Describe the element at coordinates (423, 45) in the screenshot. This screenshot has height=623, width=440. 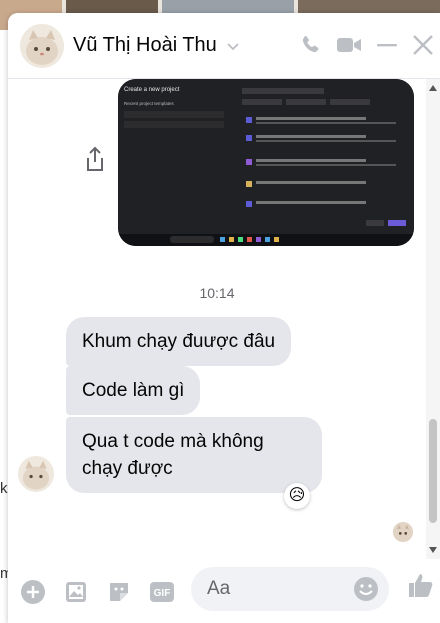
I see `close-icon` at that location.